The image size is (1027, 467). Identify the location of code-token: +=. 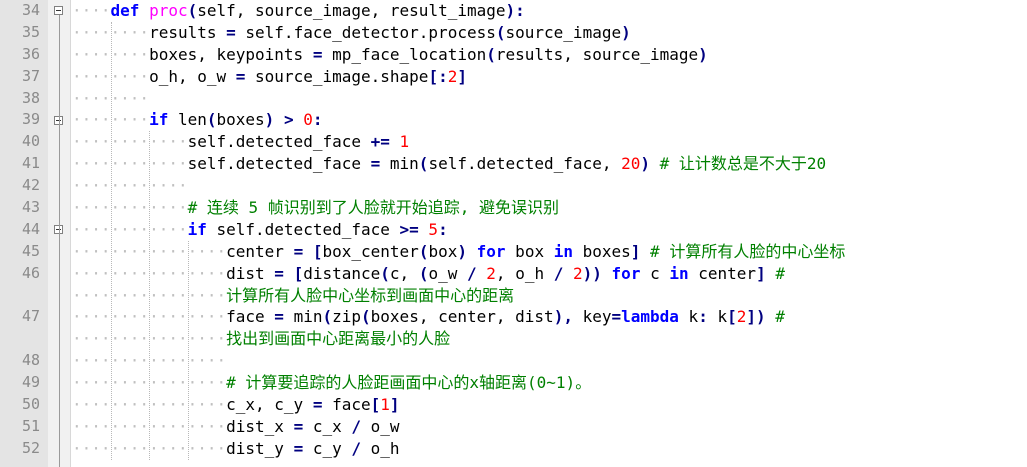
(380, 142).